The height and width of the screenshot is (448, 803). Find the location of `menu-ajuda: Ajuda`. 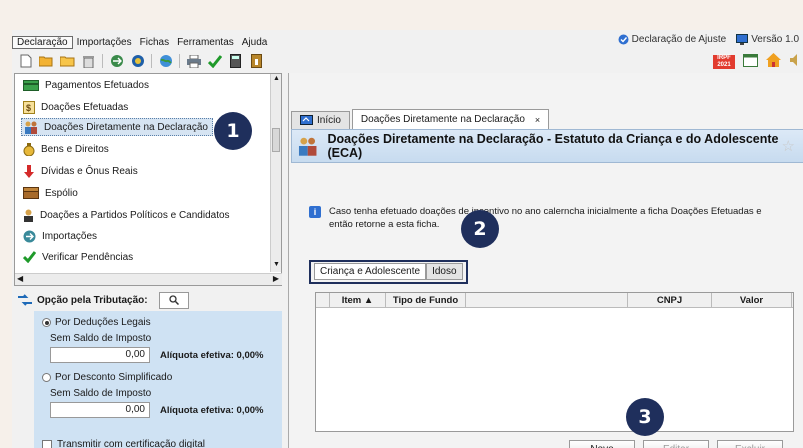

menu-ajuda: Ajuda is located at coordinates (255, 42).